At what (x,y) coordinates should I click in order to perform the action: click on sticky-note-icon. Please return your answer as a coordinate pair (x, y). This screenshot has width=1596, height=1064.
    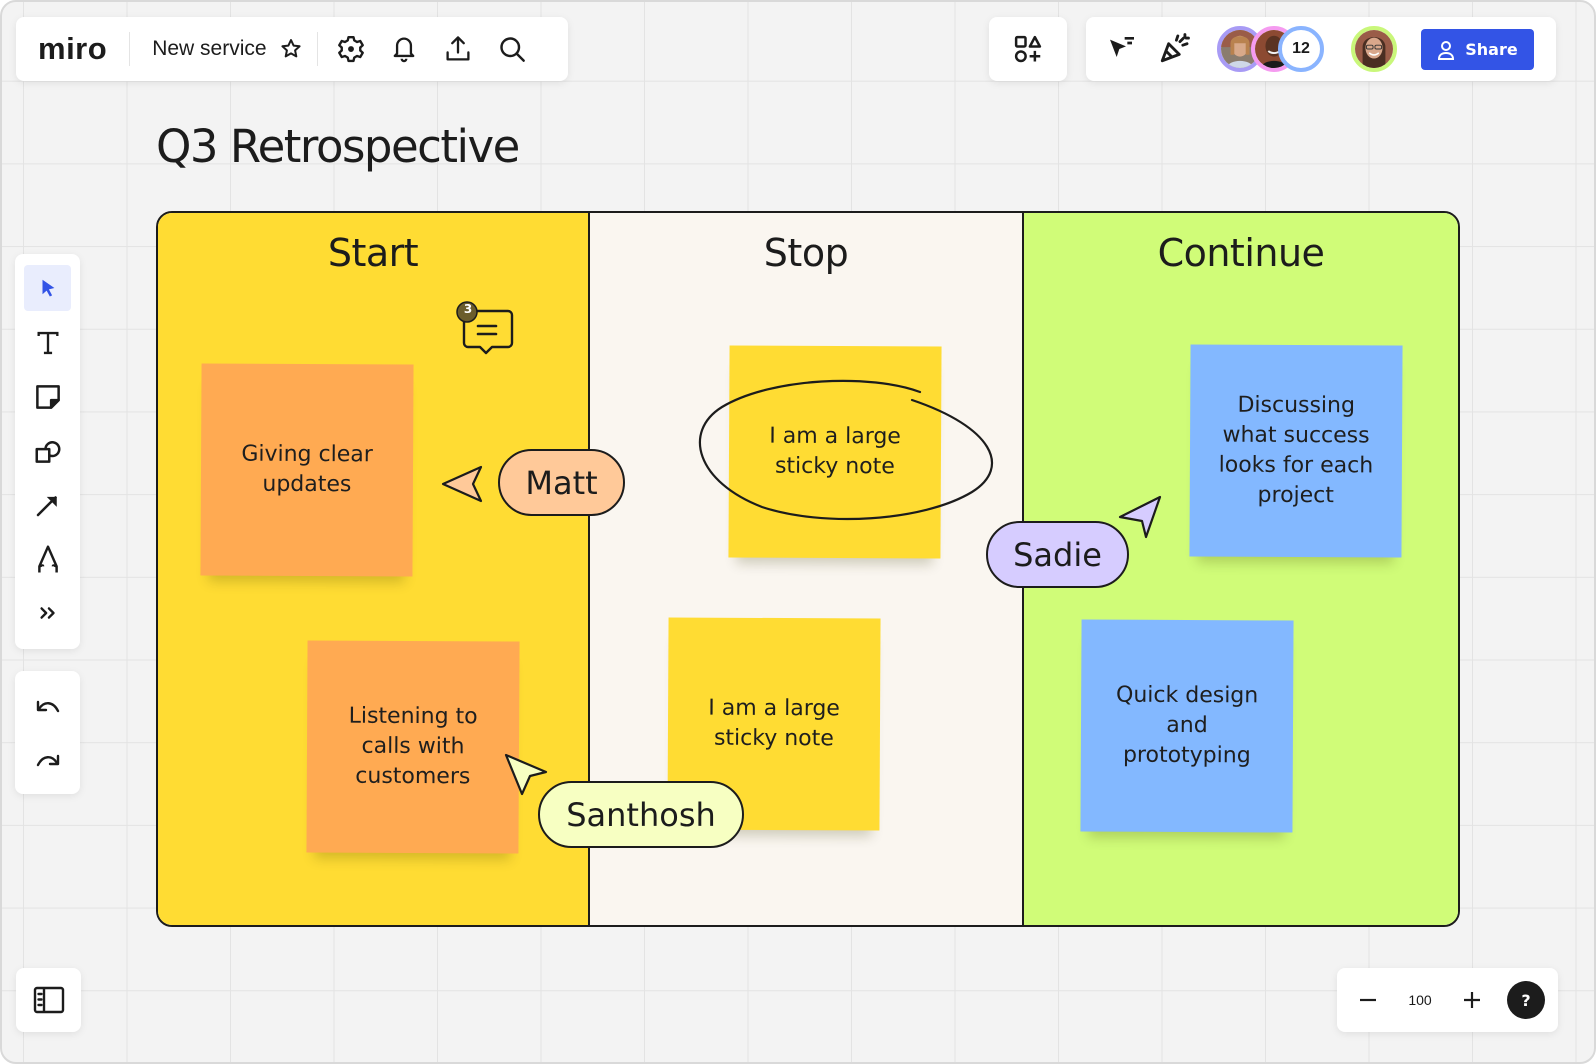
    Looking at the image, I should click on (47, 397).